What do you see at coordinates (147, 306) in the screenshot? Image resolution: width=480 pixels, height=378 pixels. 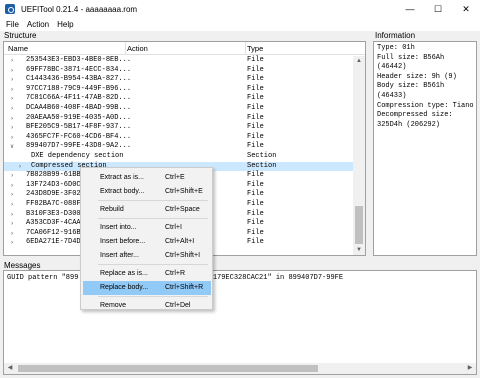 I see `context-menu-item: Remove Ctrl+Del` at bounding box center [147, 306].